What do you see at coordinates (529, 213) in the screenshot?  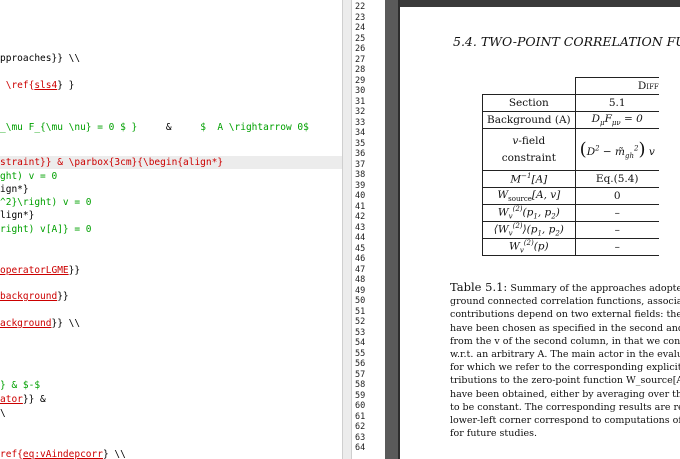 I see `row-label: Wv(2)(p1, p2)` at bounding box center [529, 213].